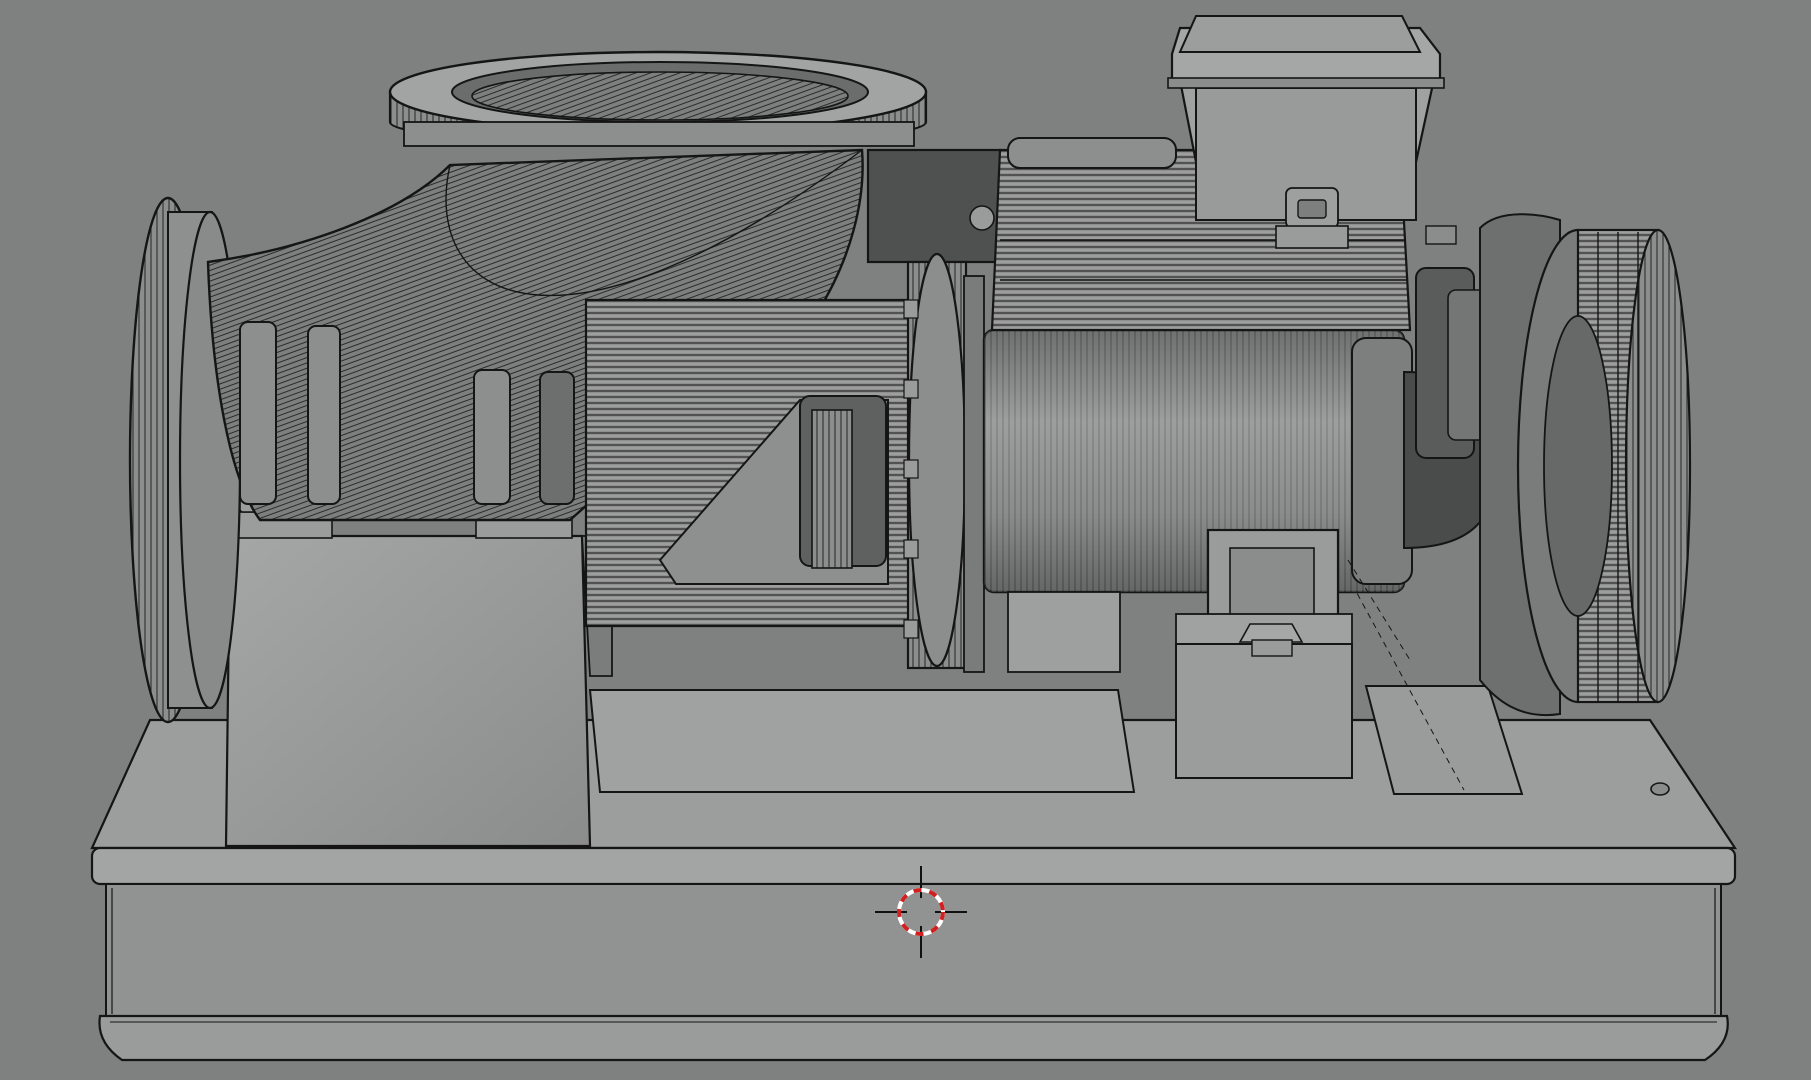  Describe the element at coordinates (1312, 132) in the screenshot. I see `junction-box` at that location.